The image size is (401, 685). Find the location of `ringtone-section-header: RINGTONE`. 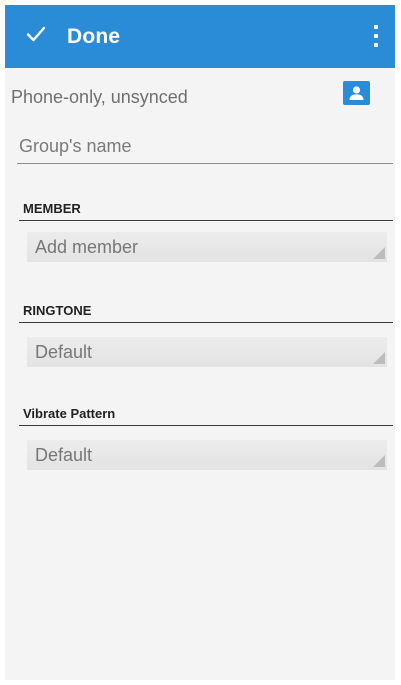

ringtone-section-header: RINGTONE is located at coordinates (206, 312).